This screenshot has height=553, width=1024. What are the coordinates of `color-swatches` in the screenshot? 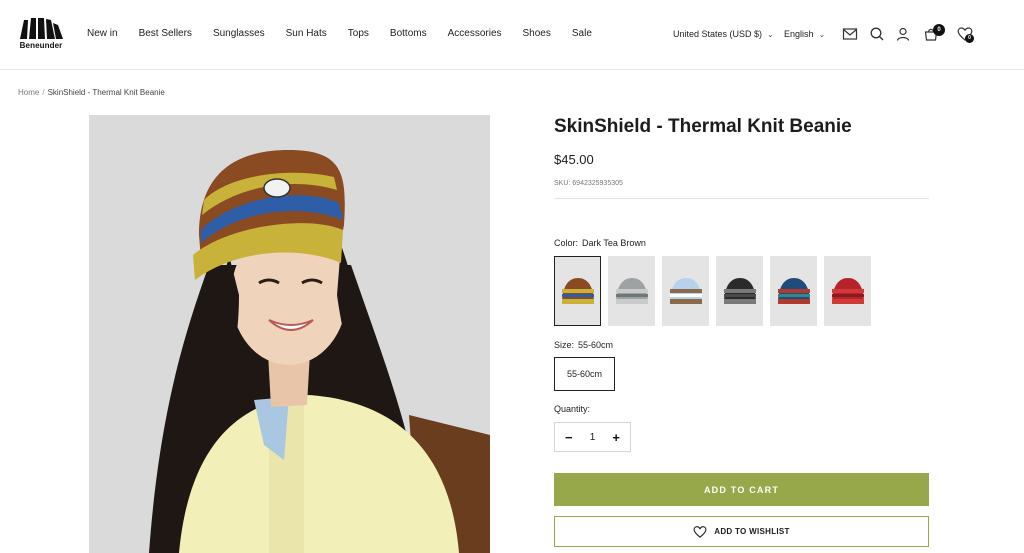 It's located at (716, 291).